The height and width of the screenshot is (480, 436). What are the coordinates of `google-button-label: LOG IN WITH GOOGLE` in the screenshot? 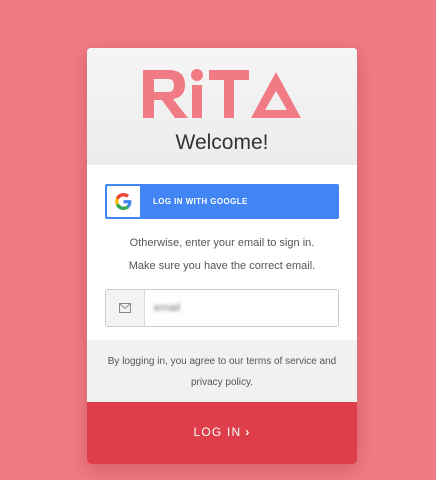 It's located at (200, 201).